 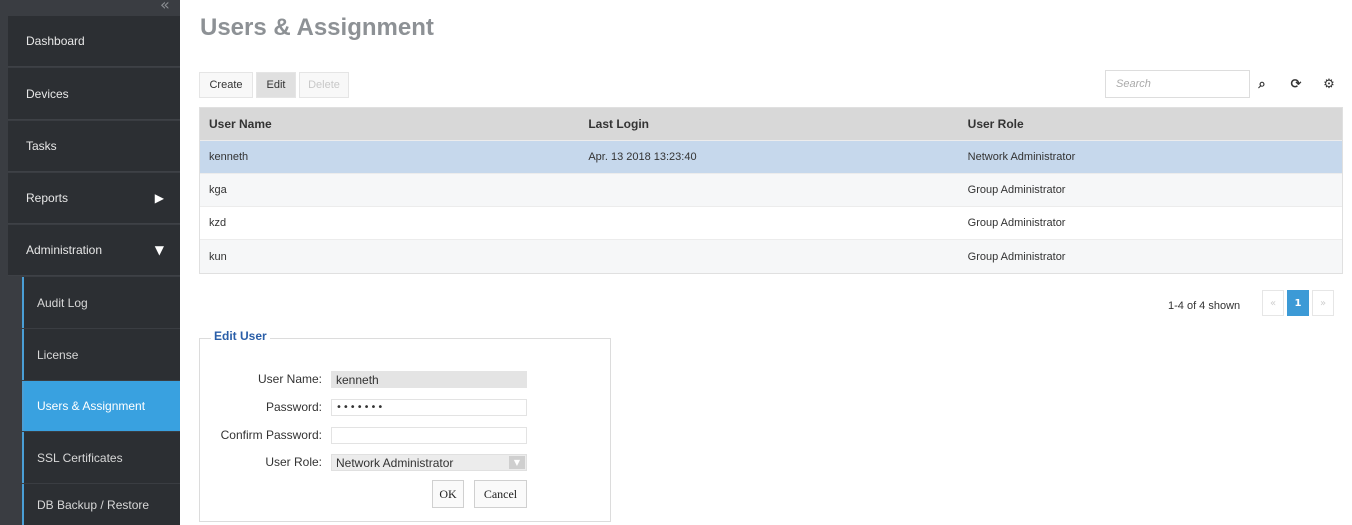 What do you see at coordinates (226, 85) in the screenshot?
I see `create-button: Create` at bounding box center [226, 85].